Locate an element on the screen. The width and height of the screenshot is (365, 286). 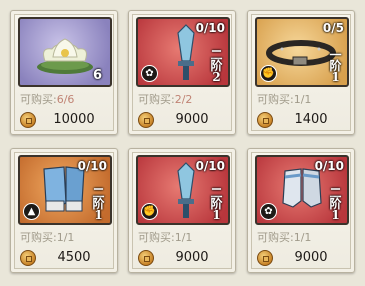
limit-value: 2/2 is located at coordinates (183, 99).